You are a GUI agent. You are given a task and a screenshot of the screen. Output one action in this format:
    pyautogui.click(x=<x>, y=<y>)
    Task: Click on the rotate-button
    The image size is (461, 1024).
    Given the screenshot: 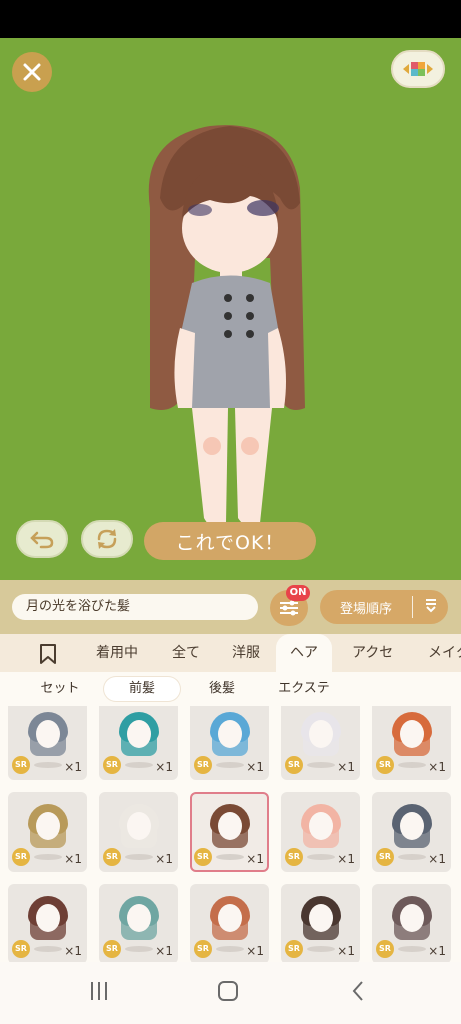 What is the action you would take?
    pyautogui.click(x=107, y=539)
    